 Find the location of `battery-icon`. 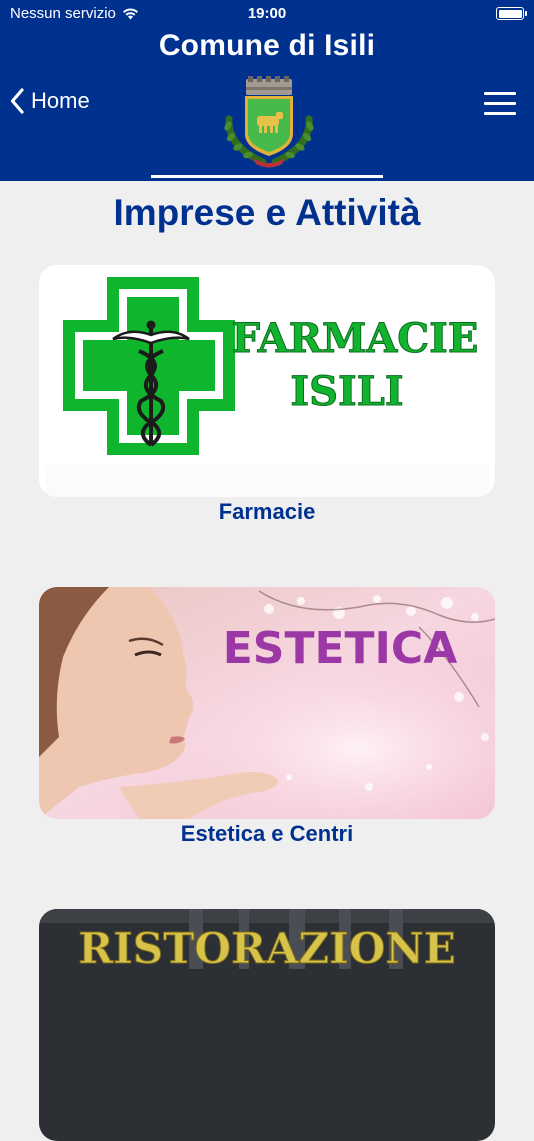

battery-icon is located at coordinates (511, 13).